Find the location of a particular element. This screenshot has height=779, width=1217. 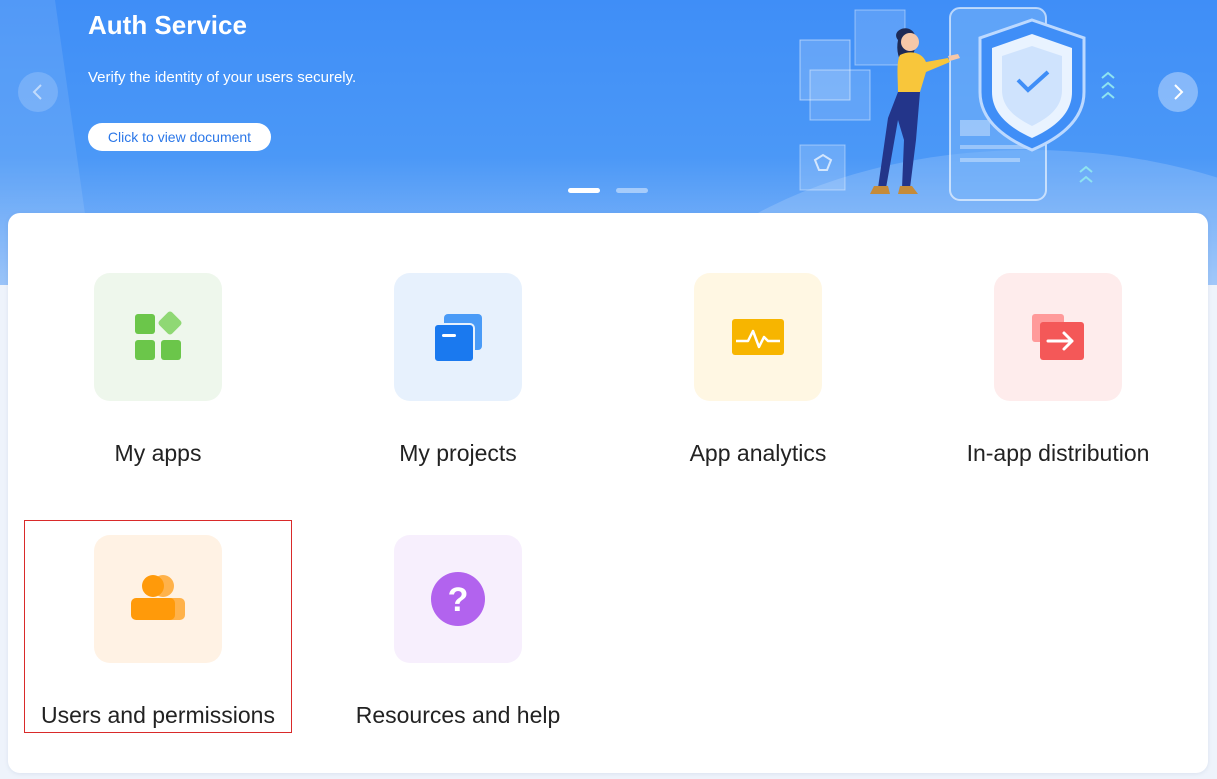

chevron-left-icon is located at coordinates (37, 92).